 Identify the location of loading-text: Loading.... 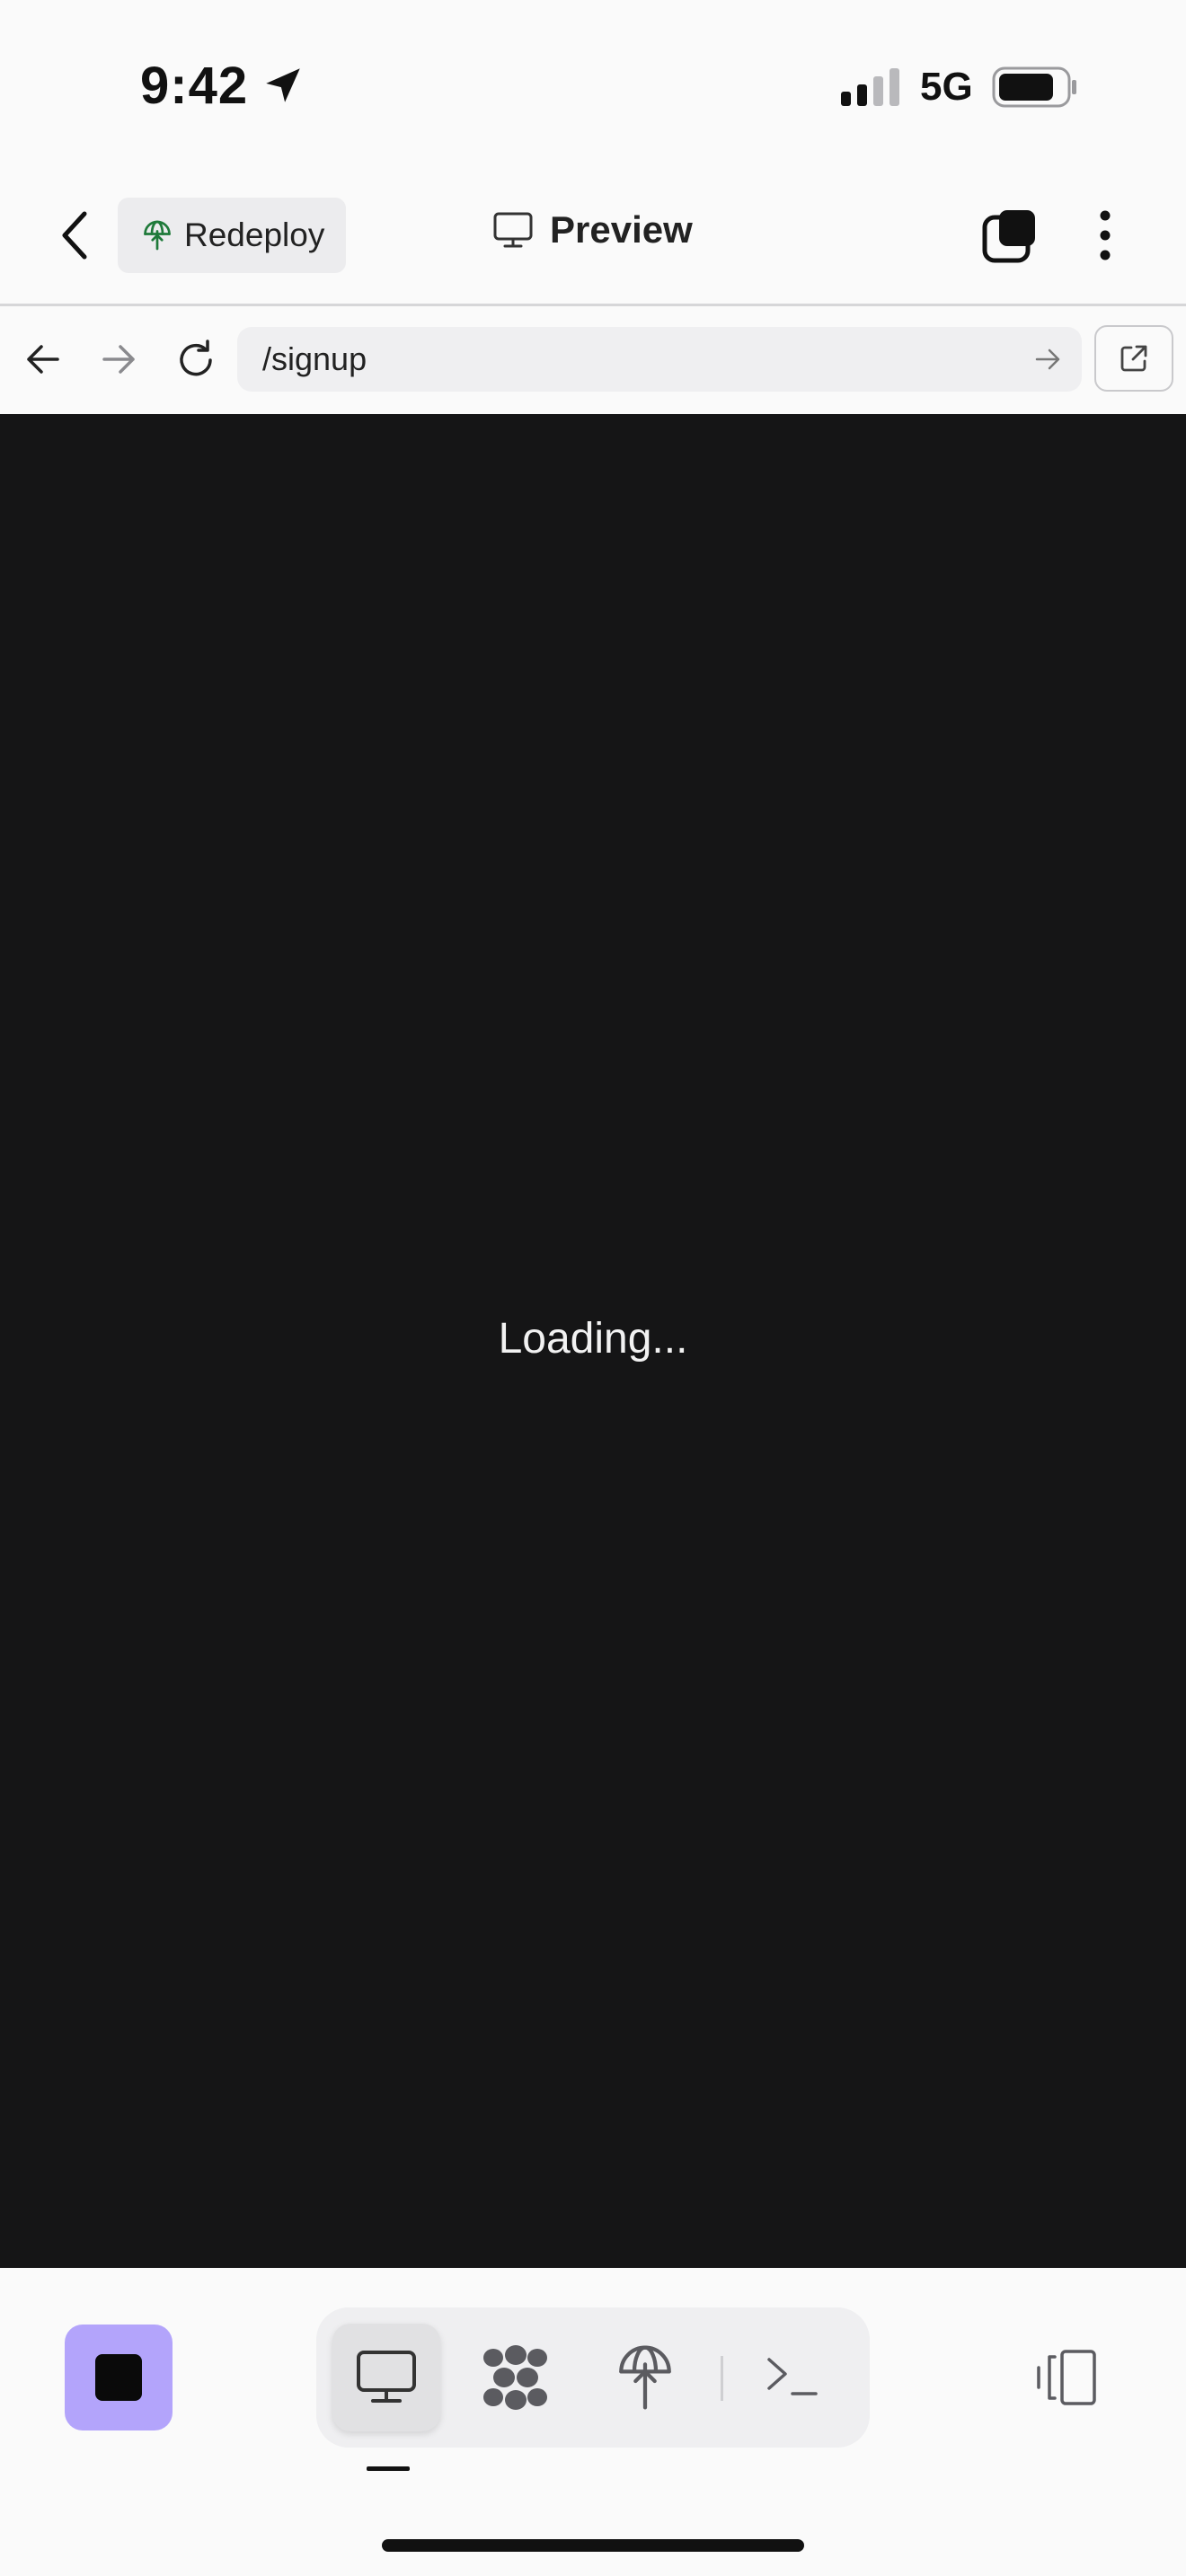
(593, 1339).